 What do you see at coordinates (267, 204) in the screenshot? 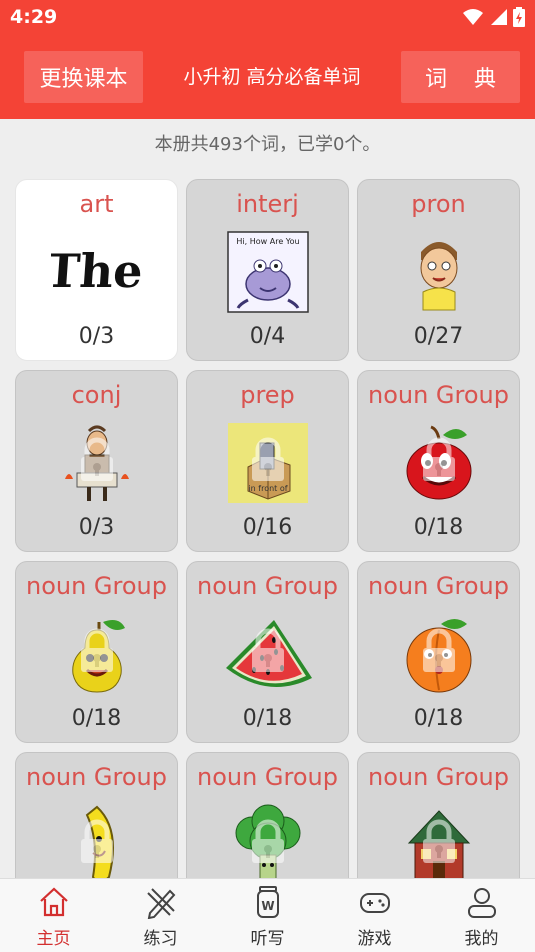
I see `category-label: interj` at bounding box center [267, 204].